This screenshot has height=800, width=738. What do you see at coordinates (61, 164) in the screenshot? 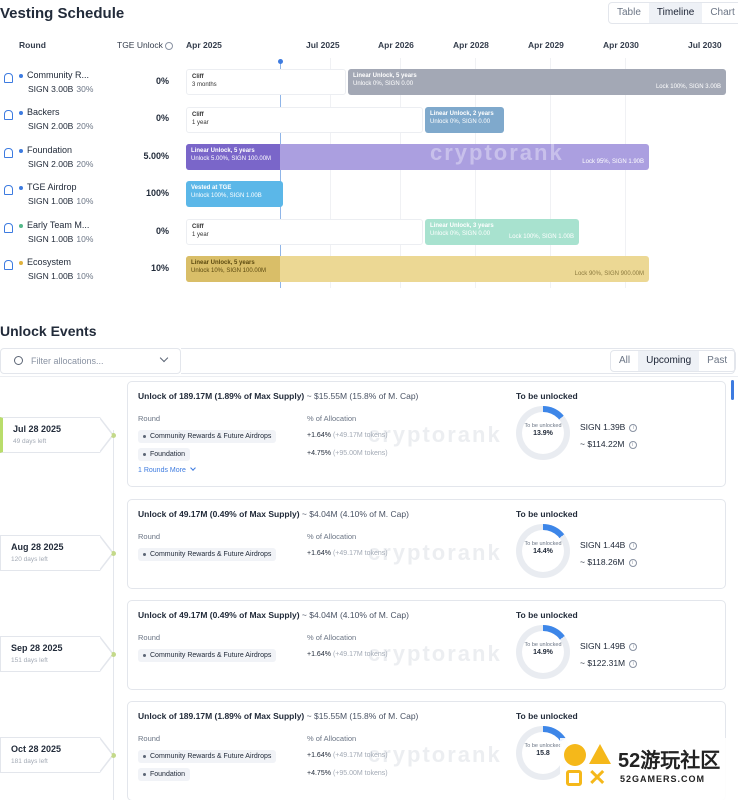
I see `round-amount: SIGN 2.00B 20%` at bounding box center [61, 164].